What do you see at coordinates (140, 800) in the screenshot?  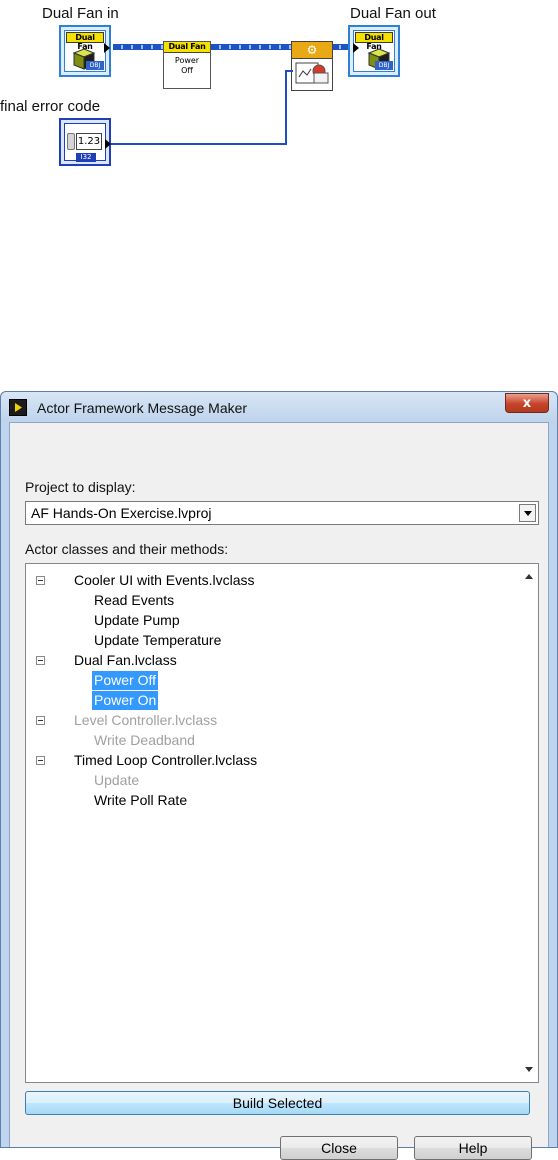 I see `tree-method-item: Write Poll Rate` at bounding box center [140, 800].